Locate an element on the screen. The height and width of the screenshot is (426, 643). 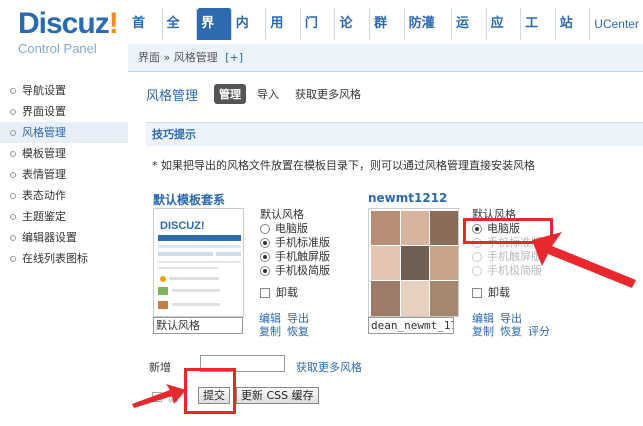
radio-mobile-touch-newmt is located at coordinates (477, 257).